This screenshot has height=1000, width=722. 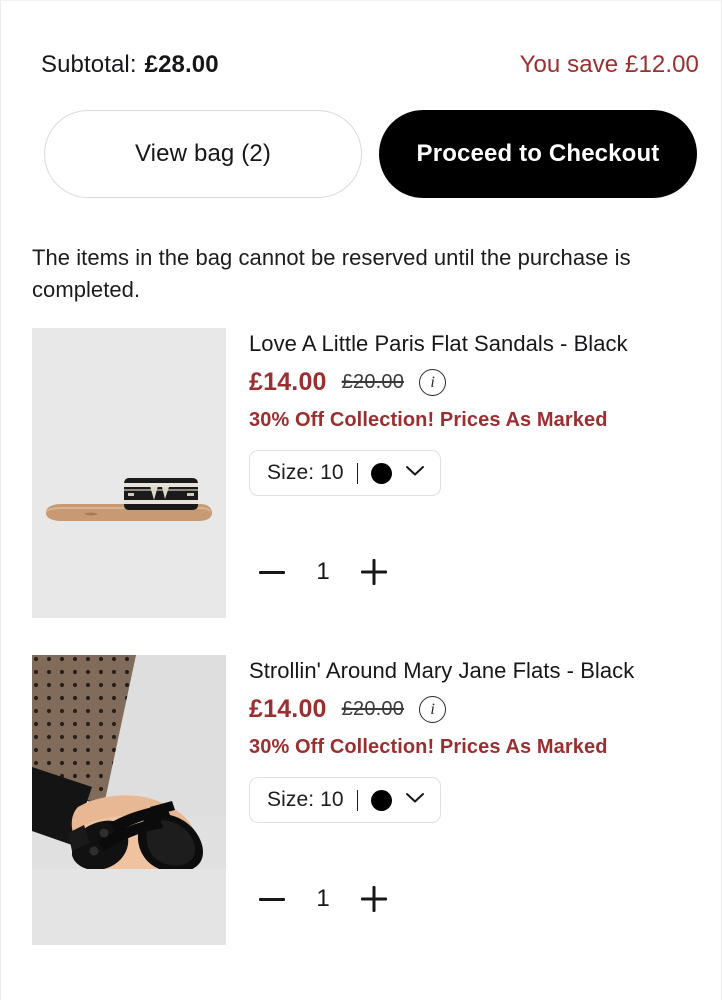 What do you see at coordinates (181, 64) in the screenshot?
I see `subtotal-amount: £28.00` at bounding box center [181, 64].